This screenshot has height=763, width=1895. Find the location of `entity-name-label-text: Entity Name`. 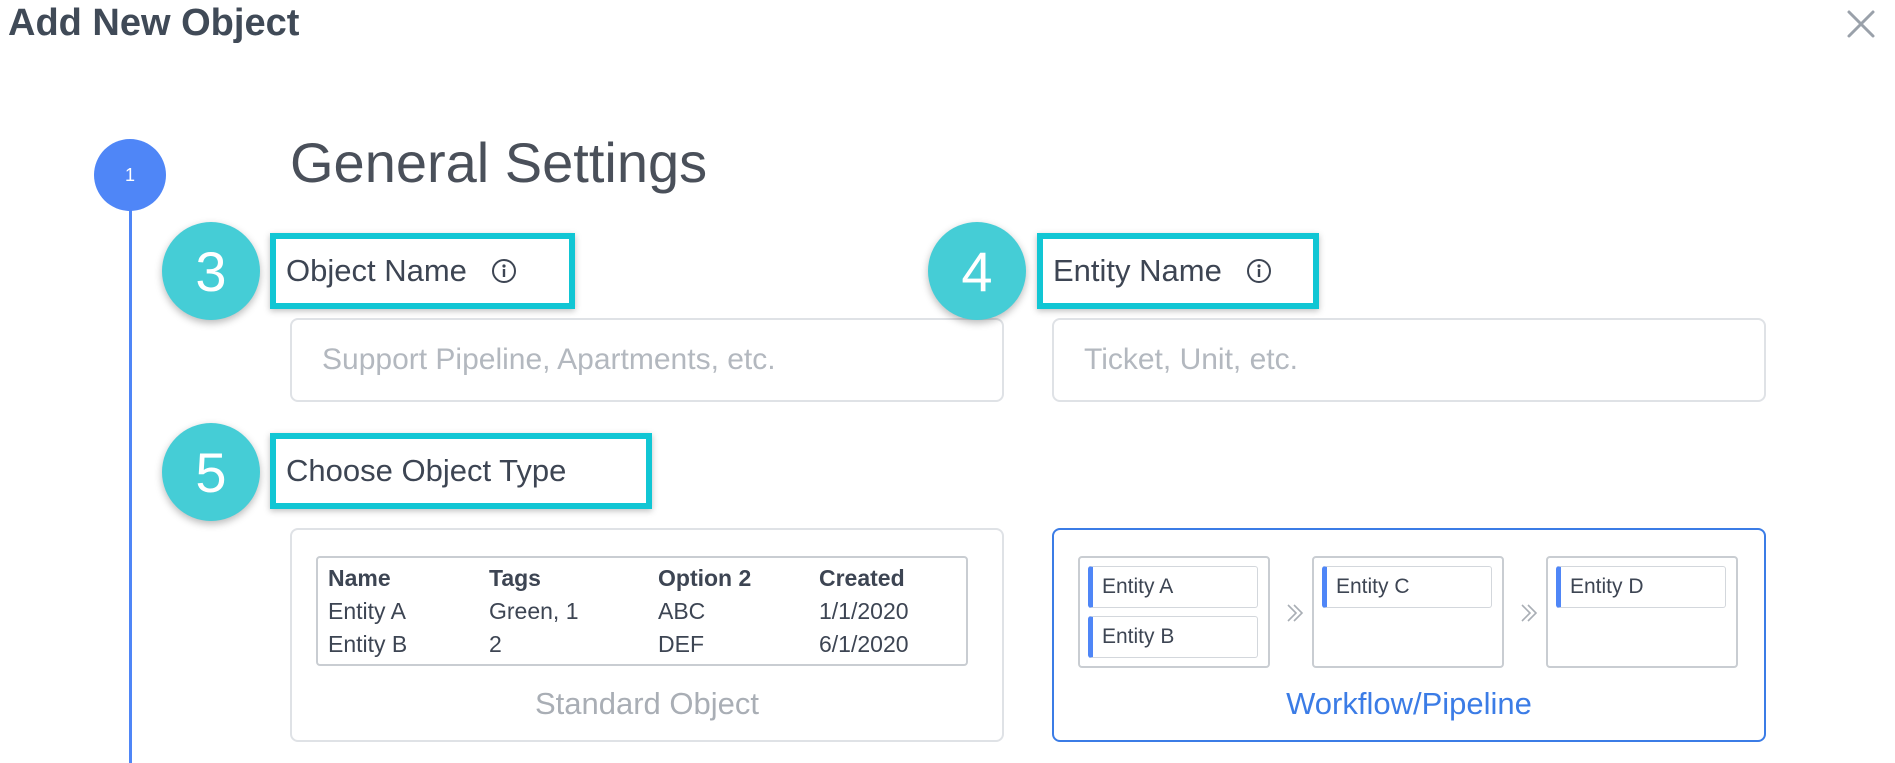

entity-name-label-text: Entity Name is located at coordinates (1137, 270).